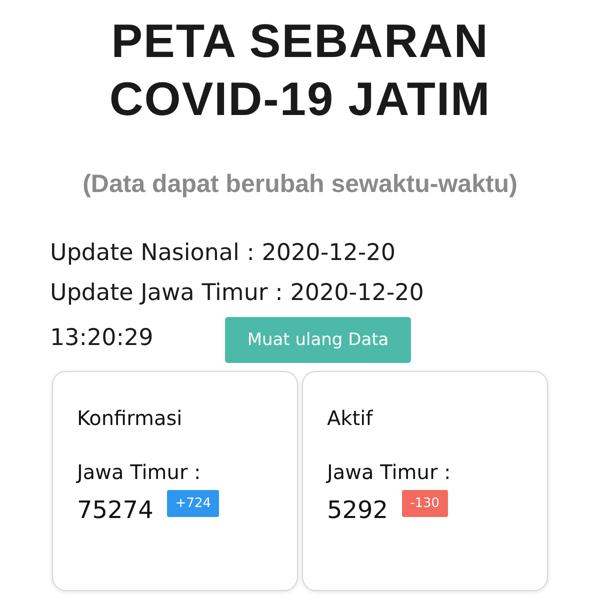 Image resolution: width=600 pixels, height=600 pixels. Describe the element at coordinates (237, 293) in the screenshot. I see `update-text: Update Jawa Timur : 2020-12-20` at that location.